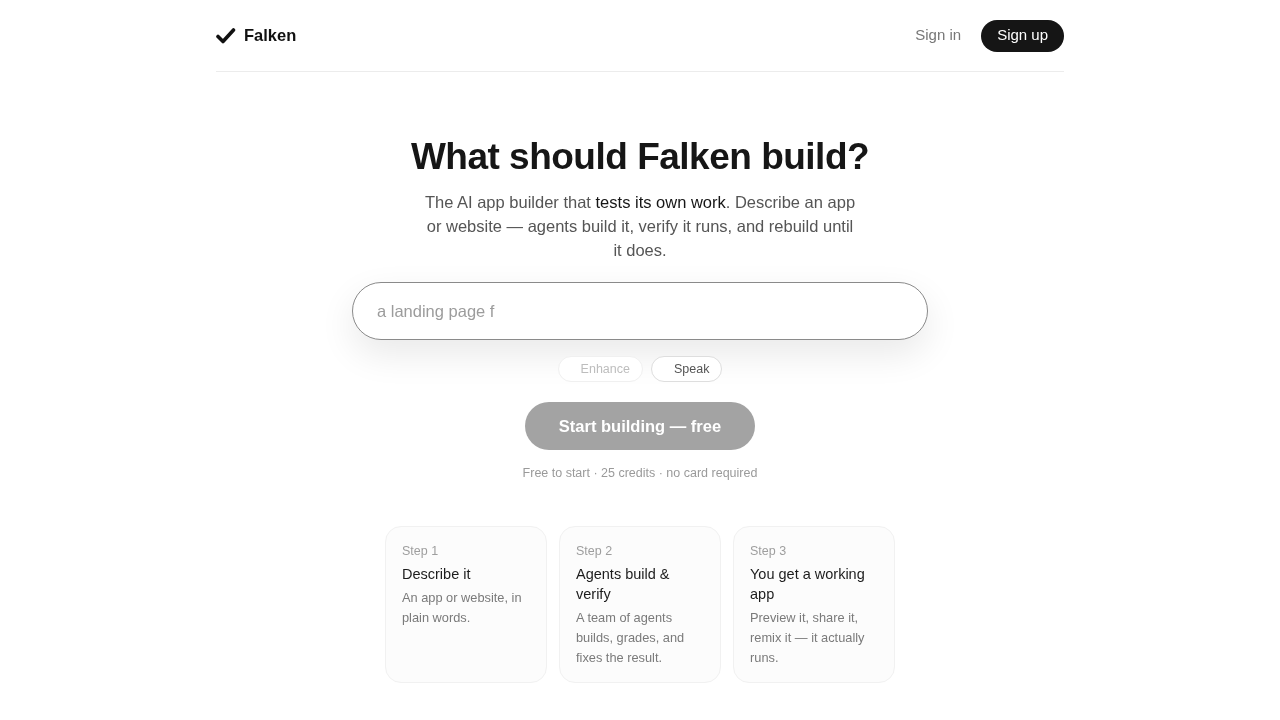  What do you see at coordinates (270, 35) in the screenshot?
I see `brand-name: Falken` at bounding box center [270, 35].